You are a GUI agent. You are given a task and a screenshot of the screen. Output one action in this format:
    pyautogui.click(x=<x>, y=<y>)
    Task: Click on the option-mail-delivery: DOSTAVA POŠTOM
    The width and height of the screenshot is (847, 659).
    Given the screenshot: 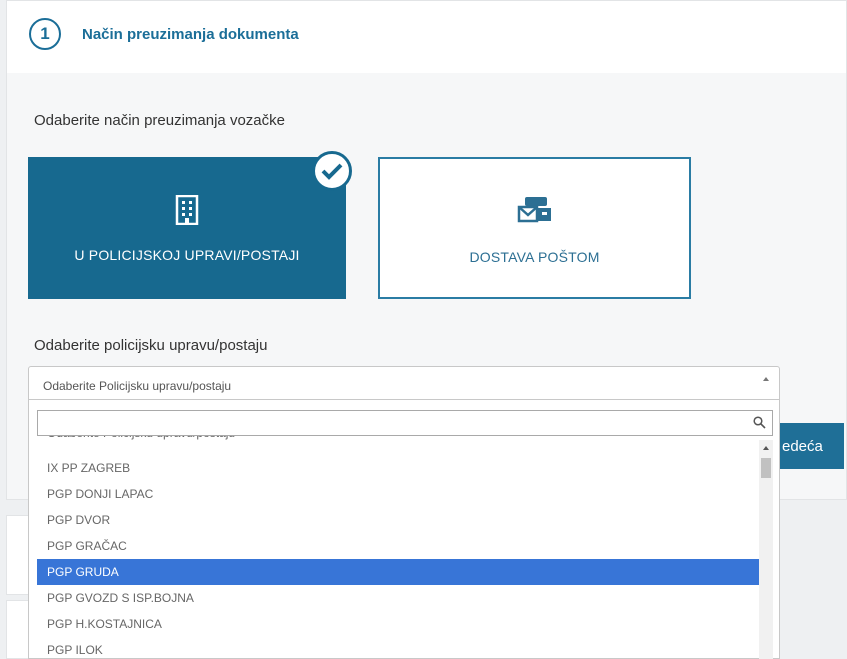 What is the action you would take?
    pyautogui.click(x=534, y=228)
    